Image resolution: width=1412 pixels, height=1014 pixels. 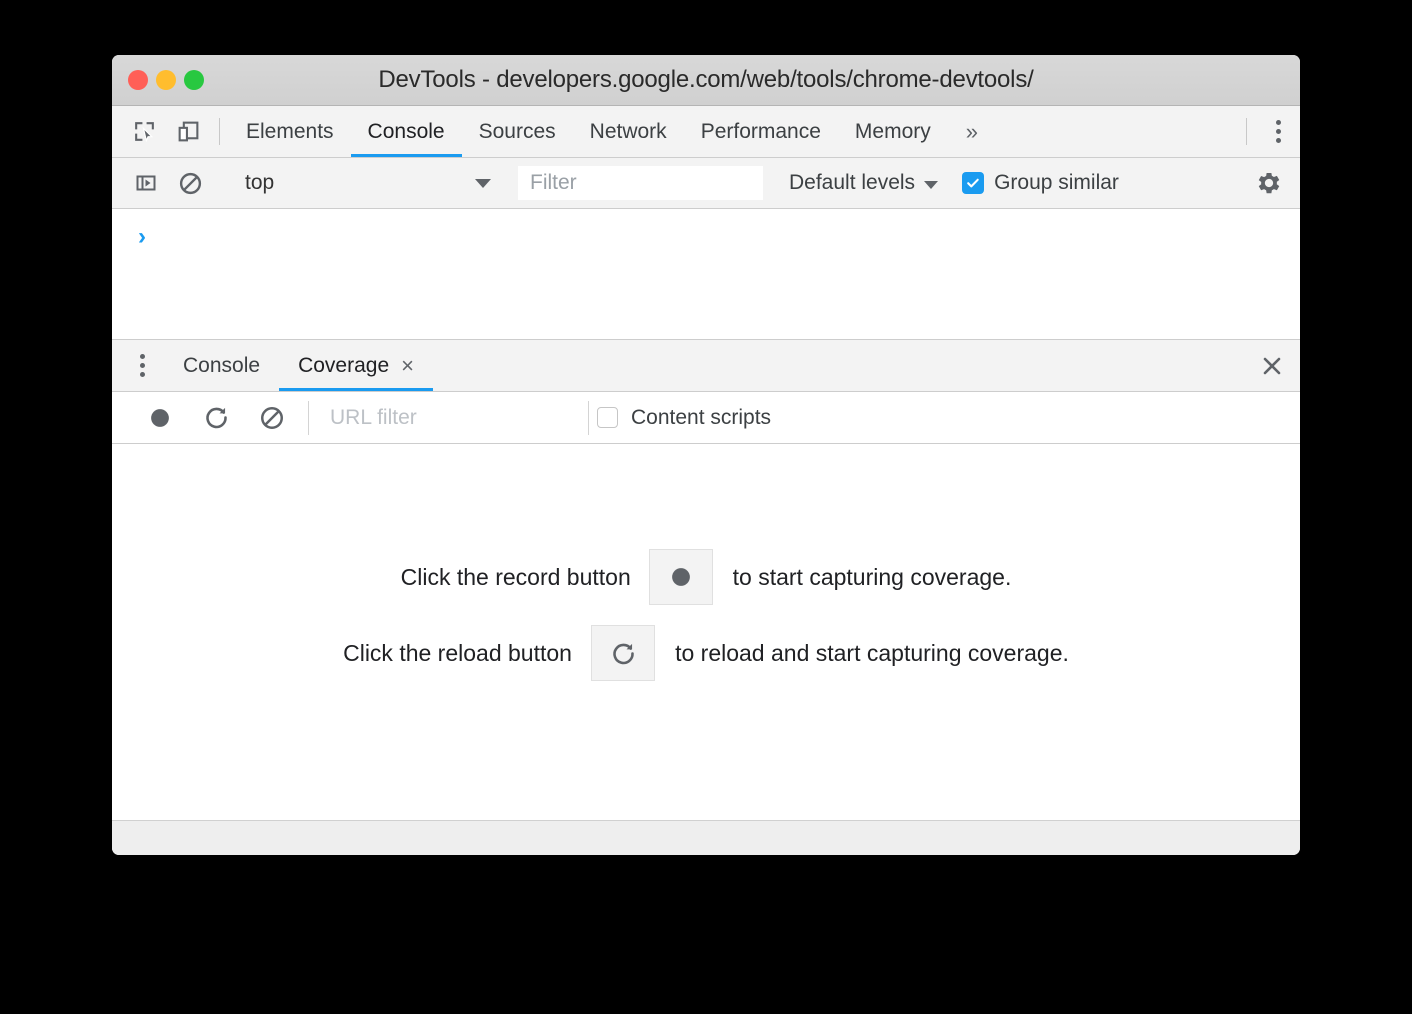 I want to click on tab-sources: Sources, so click(x=517, y=131).